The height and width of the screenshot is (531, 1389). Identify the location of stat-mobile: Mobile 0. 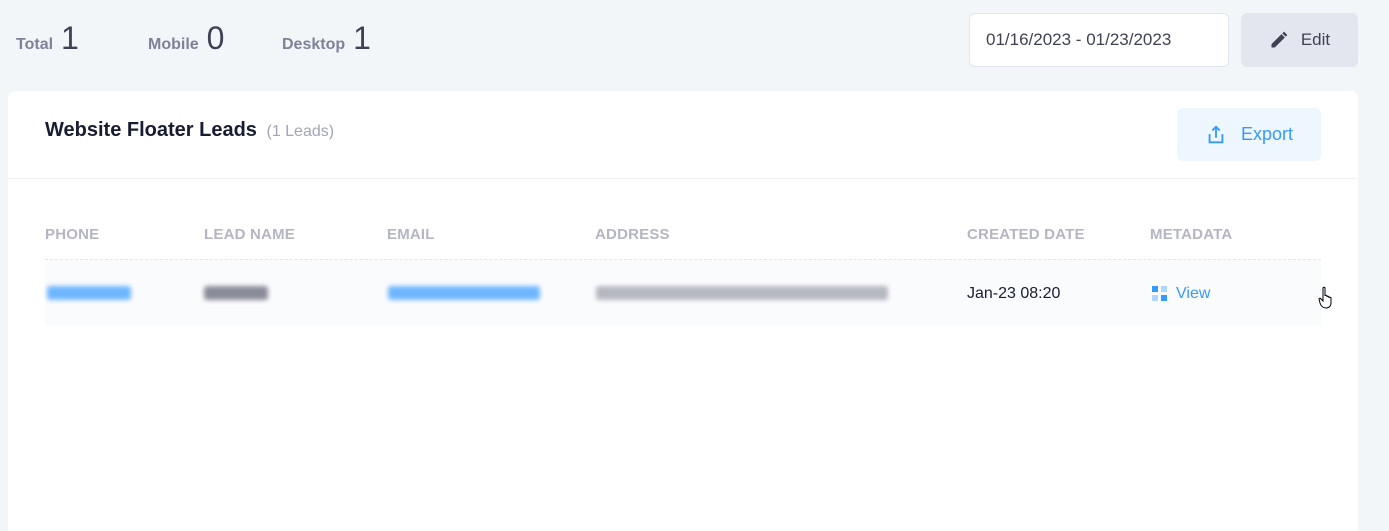
(186, 38).